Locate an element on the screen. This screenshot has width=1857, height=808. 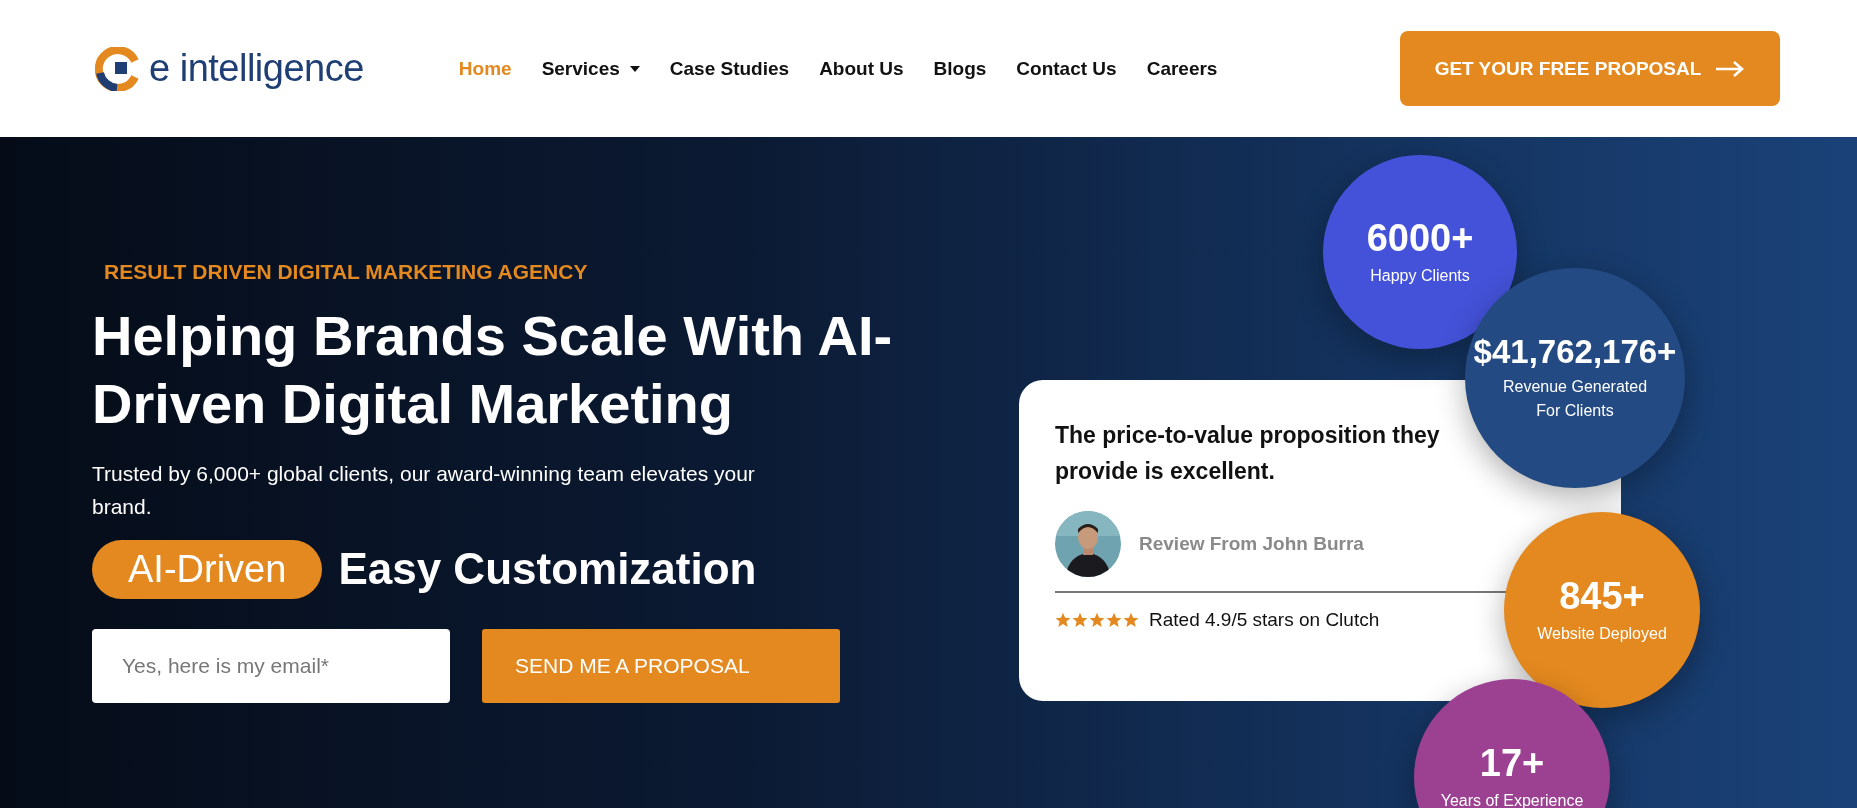
nav-link: Services is located at coordinates (590, 68).